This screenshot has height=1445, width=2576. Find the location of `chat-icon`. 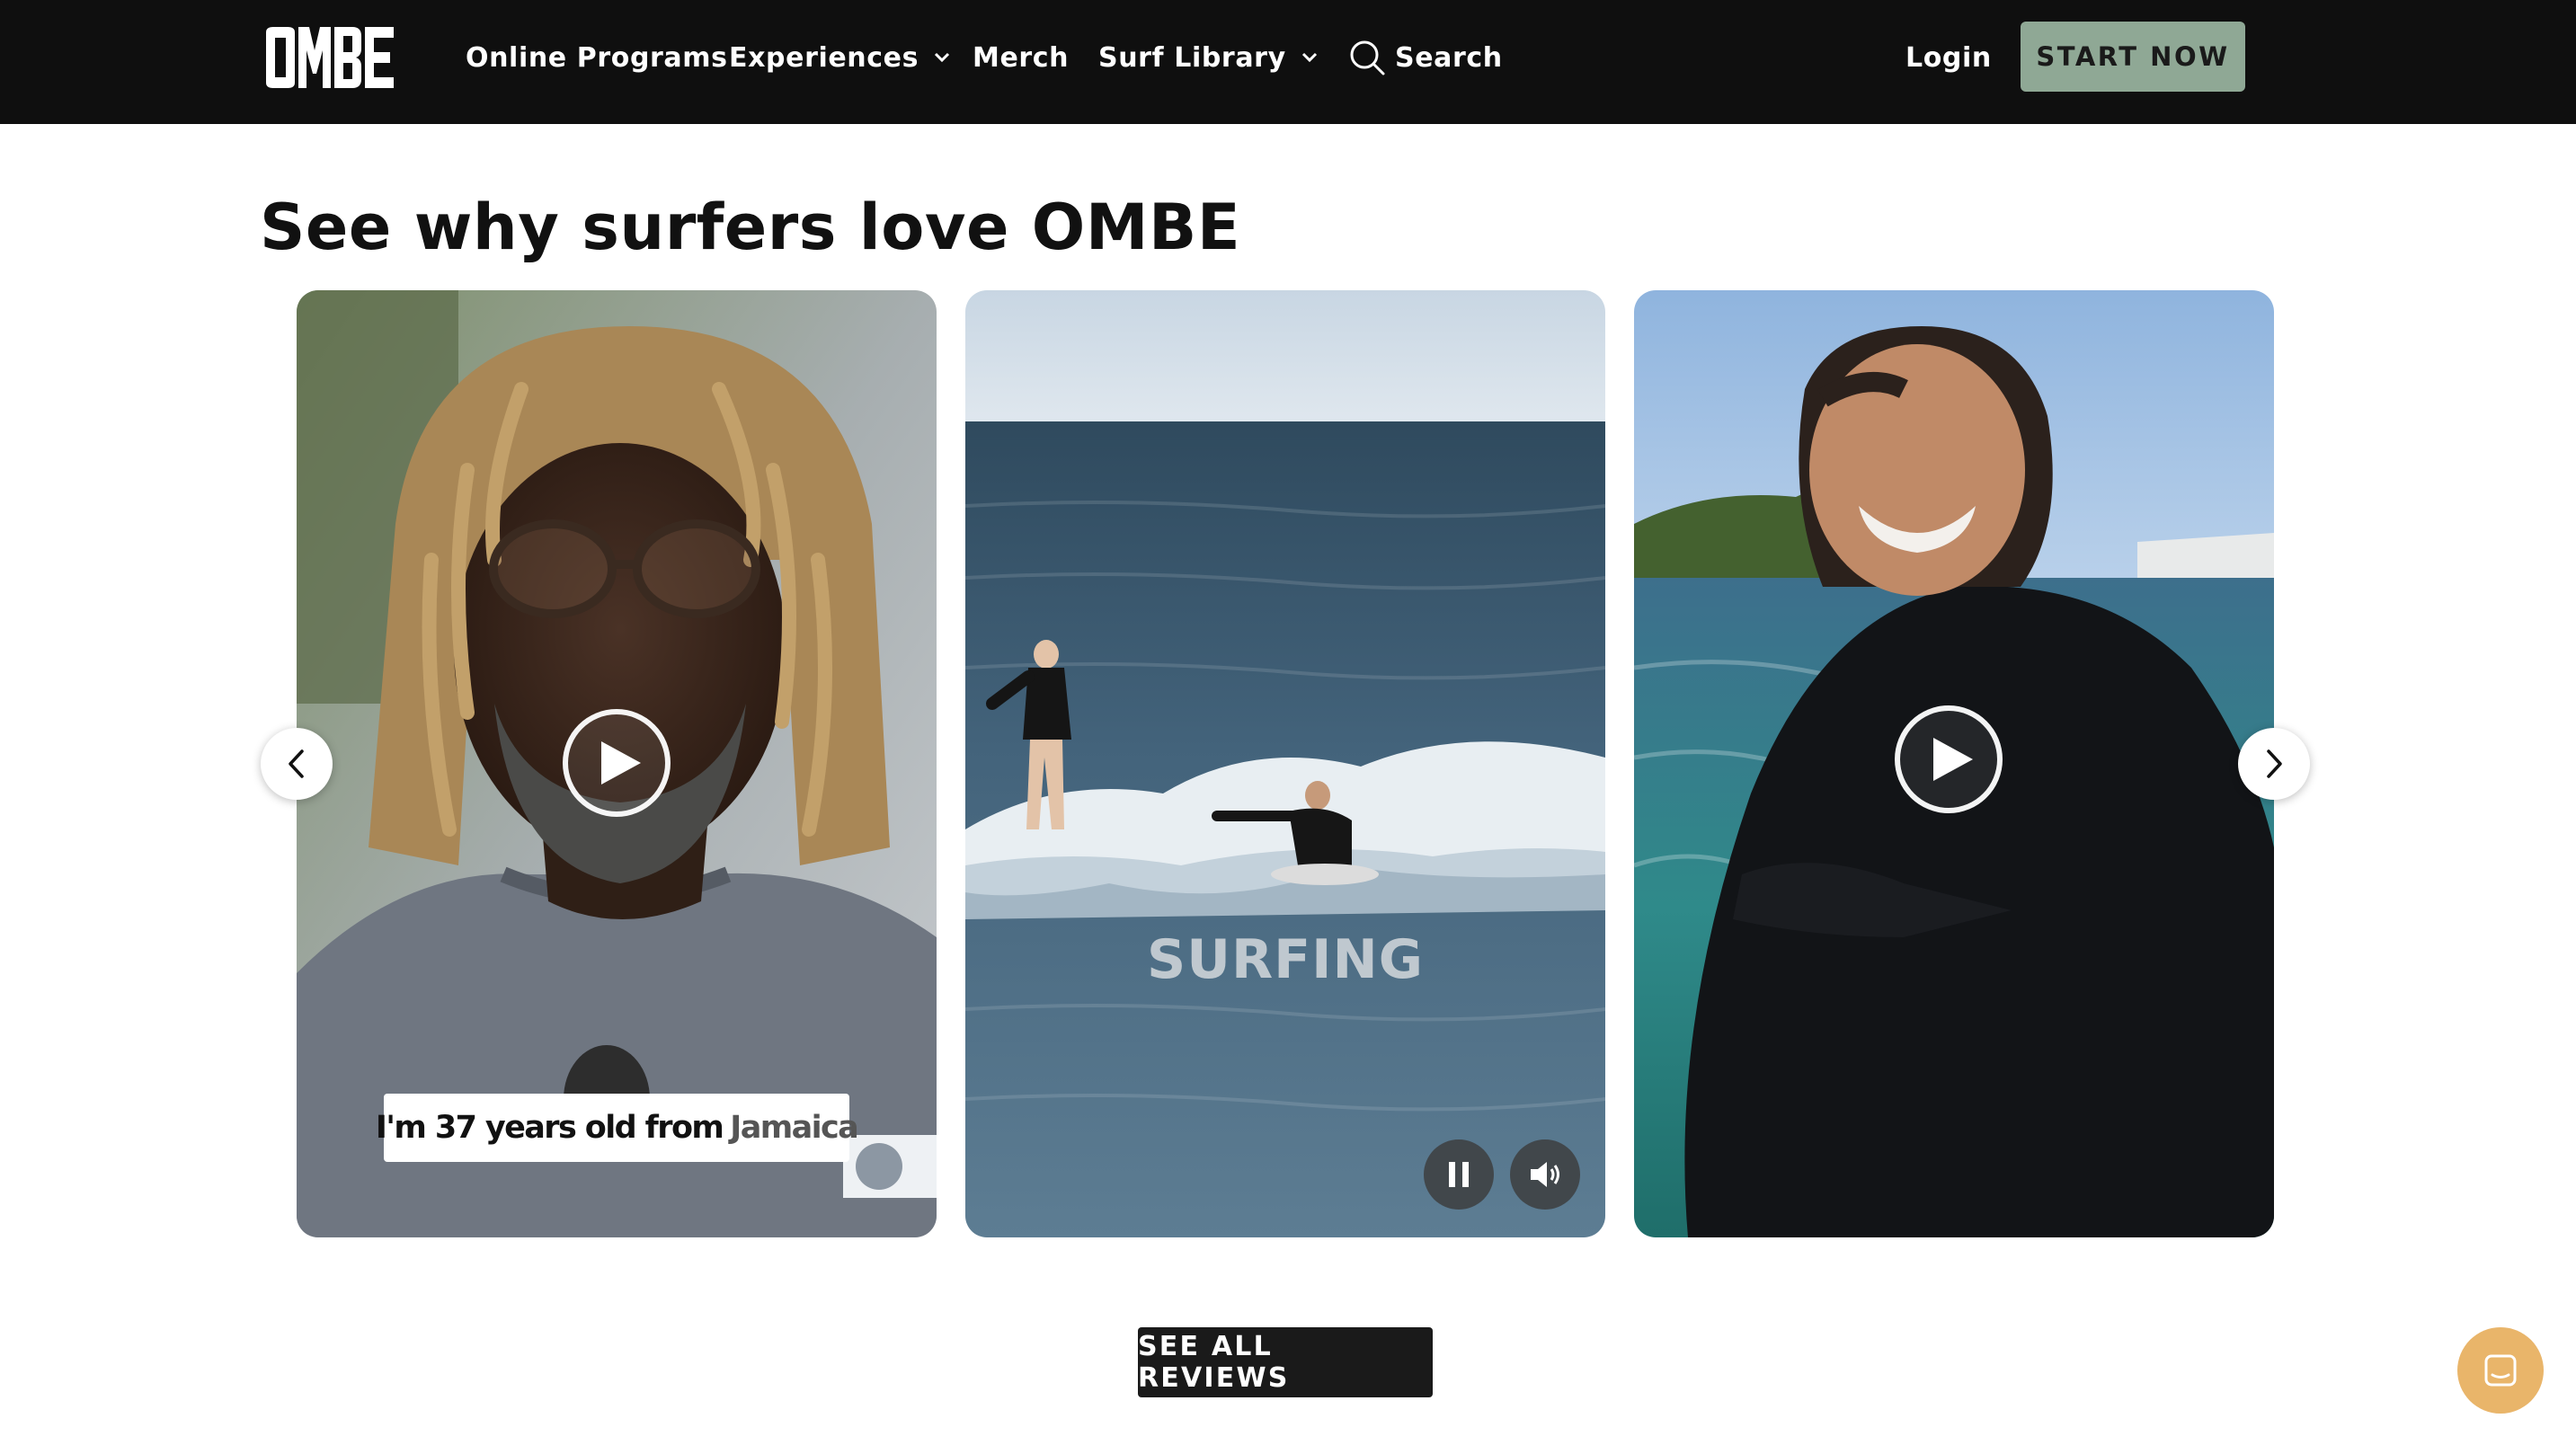

chat-icon is located at coordinates (2500, 1370).